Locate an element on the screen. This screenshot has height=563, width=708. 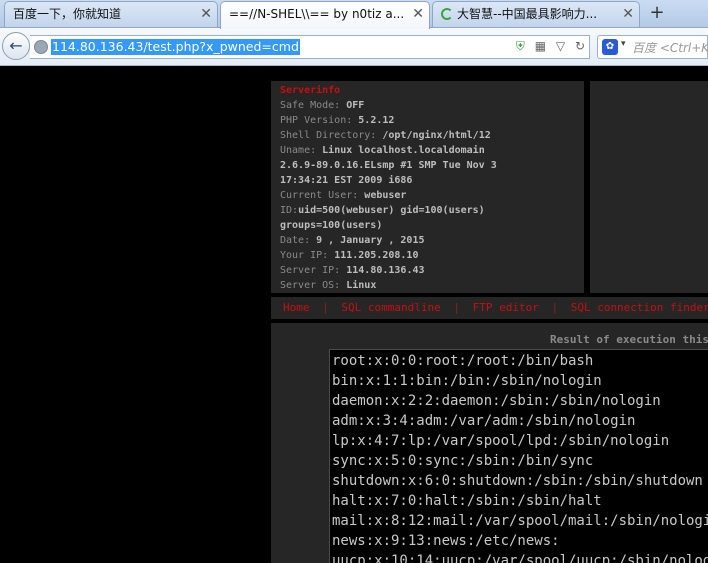
chevron-down-icon: ▾ is located at coordinates (623, 44).